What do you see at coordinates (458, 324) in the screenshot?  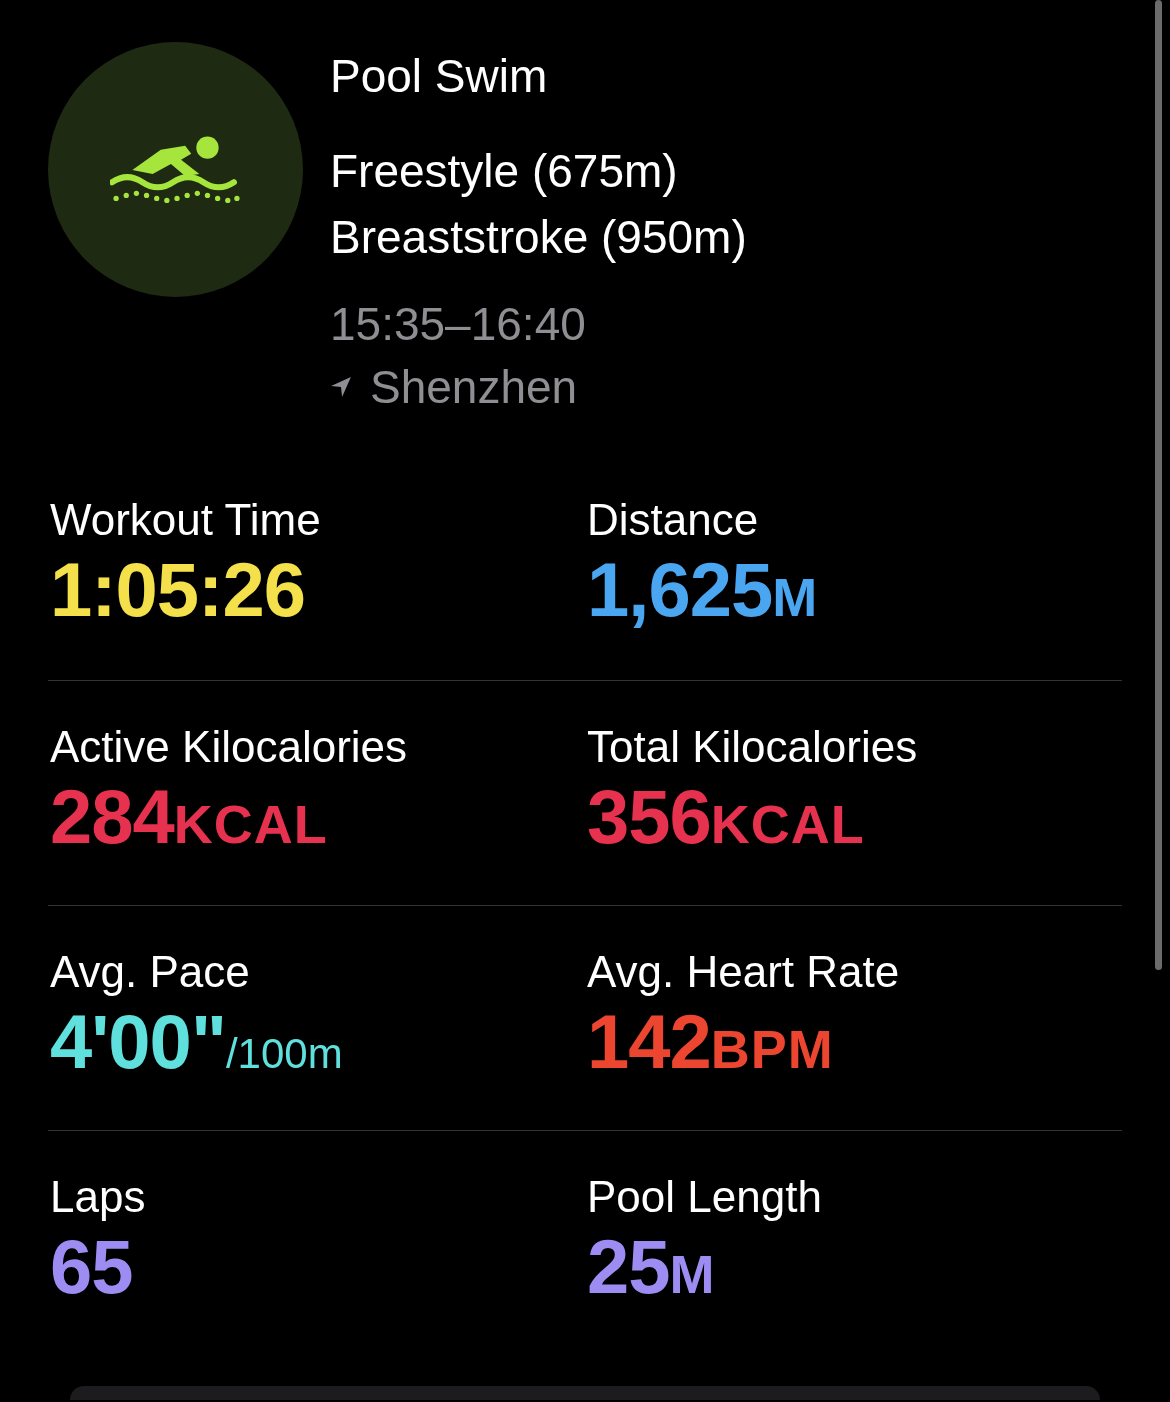 I see `time-range: 15:35–16:40` at bounding box center [458, 324].